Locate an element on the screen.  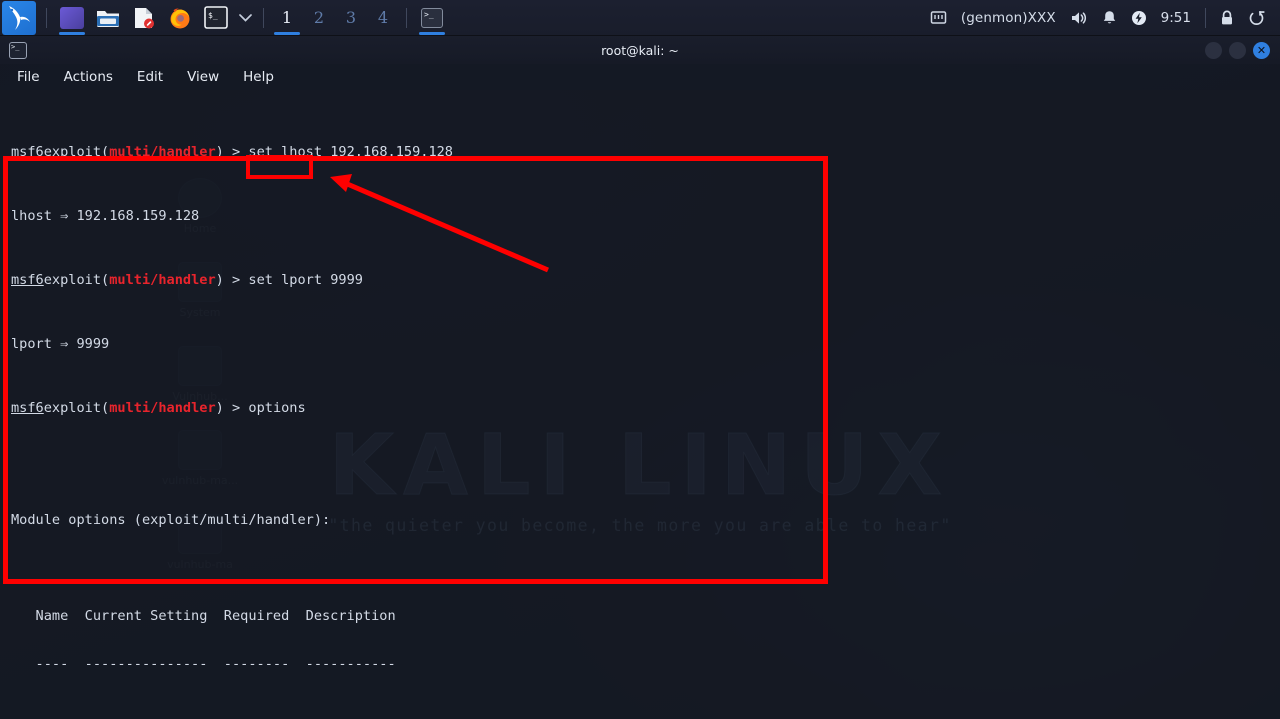
logout-icon is located at coordinates (1257, 17).